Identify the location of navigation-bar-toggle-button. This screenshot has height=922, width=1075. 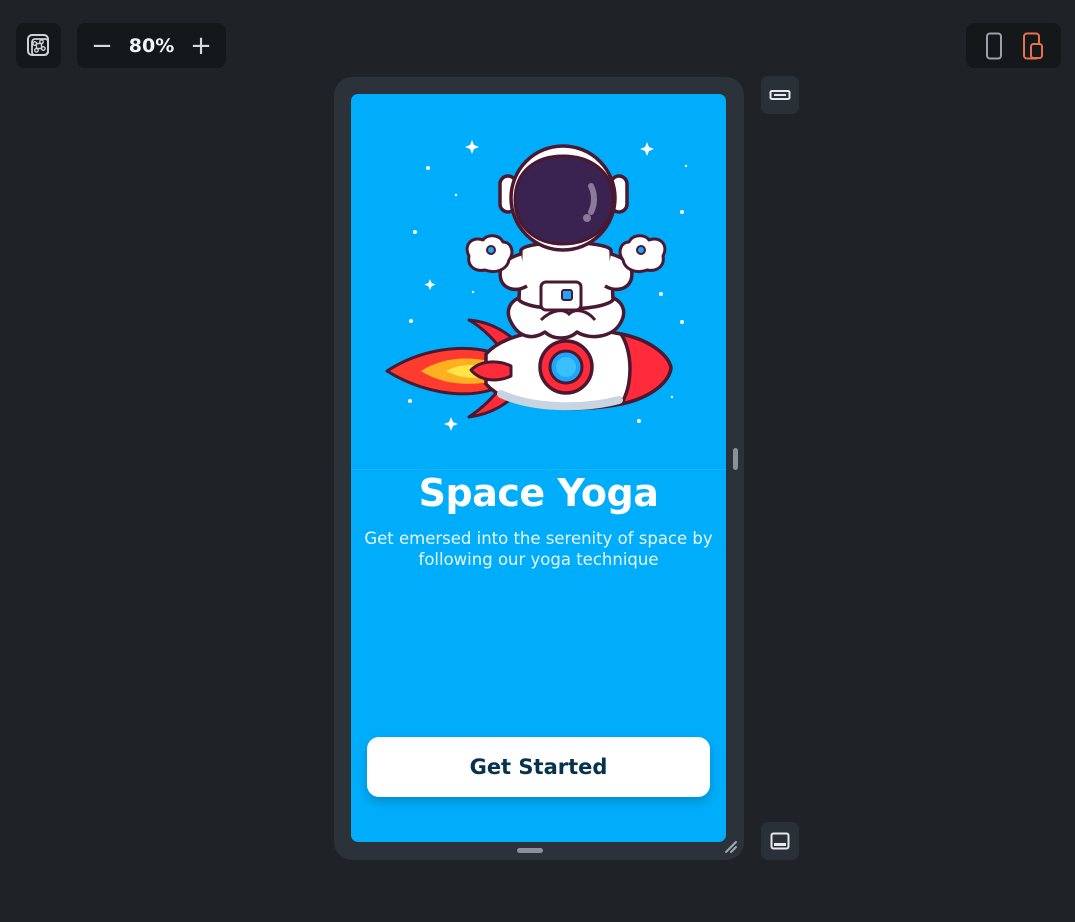
(780, 841).